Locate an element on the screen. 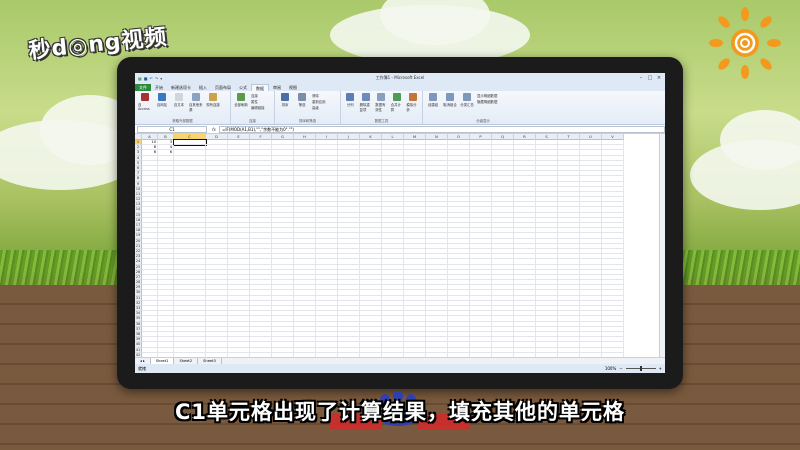 This screenshot has height=450, width=800. group-data-tools: 分列 删除重复项 数据有效性 合并计算 模拟分析 数据工具 is located at coordinates (382, 107).